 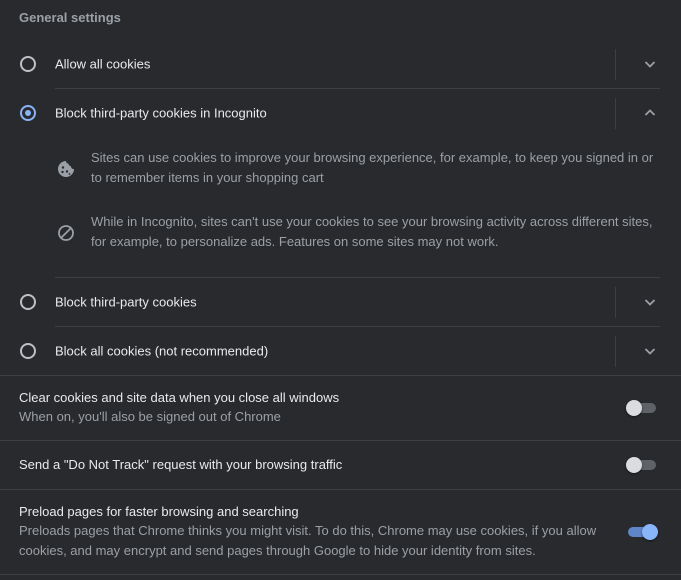 What do you see at coordinates (126, 301) in the screenshot?
I see `radio-label: Block third-party cookies` at bounding box center [126, 301].